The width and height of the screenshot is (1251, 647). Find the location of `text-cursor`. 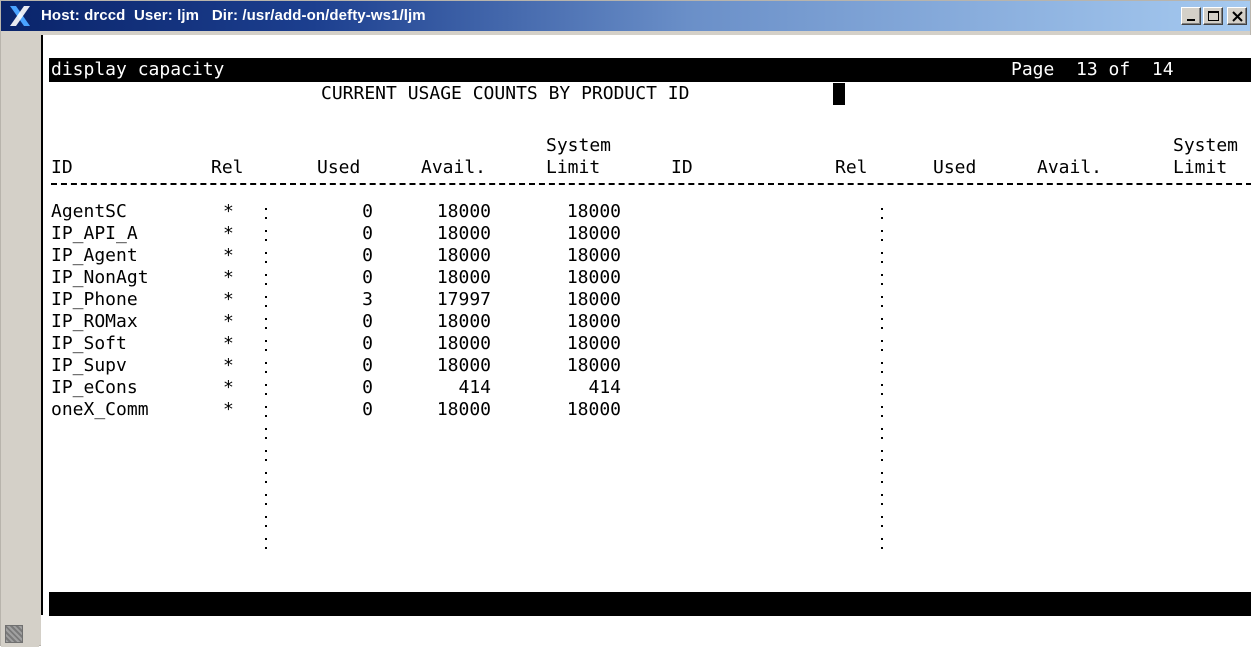

text-cursor is located at coordinates (839, 94).